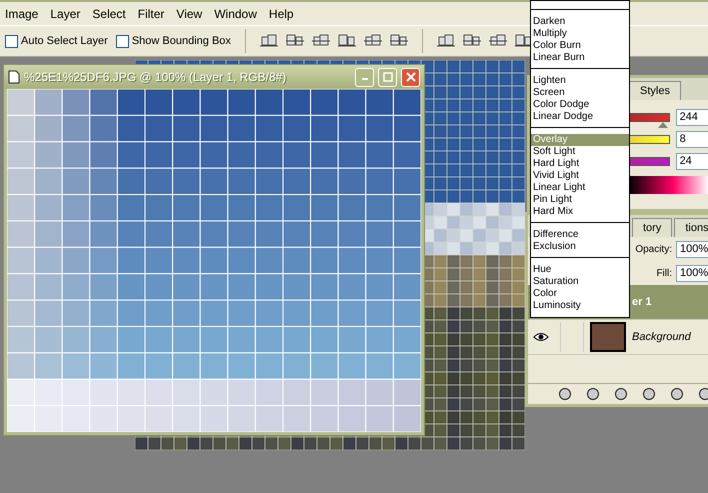 The height and width of the screenshot is (493, 708). Describe the element at coordinates (661, 337) in the screenshot. I see `layer-name: Background` at that location.